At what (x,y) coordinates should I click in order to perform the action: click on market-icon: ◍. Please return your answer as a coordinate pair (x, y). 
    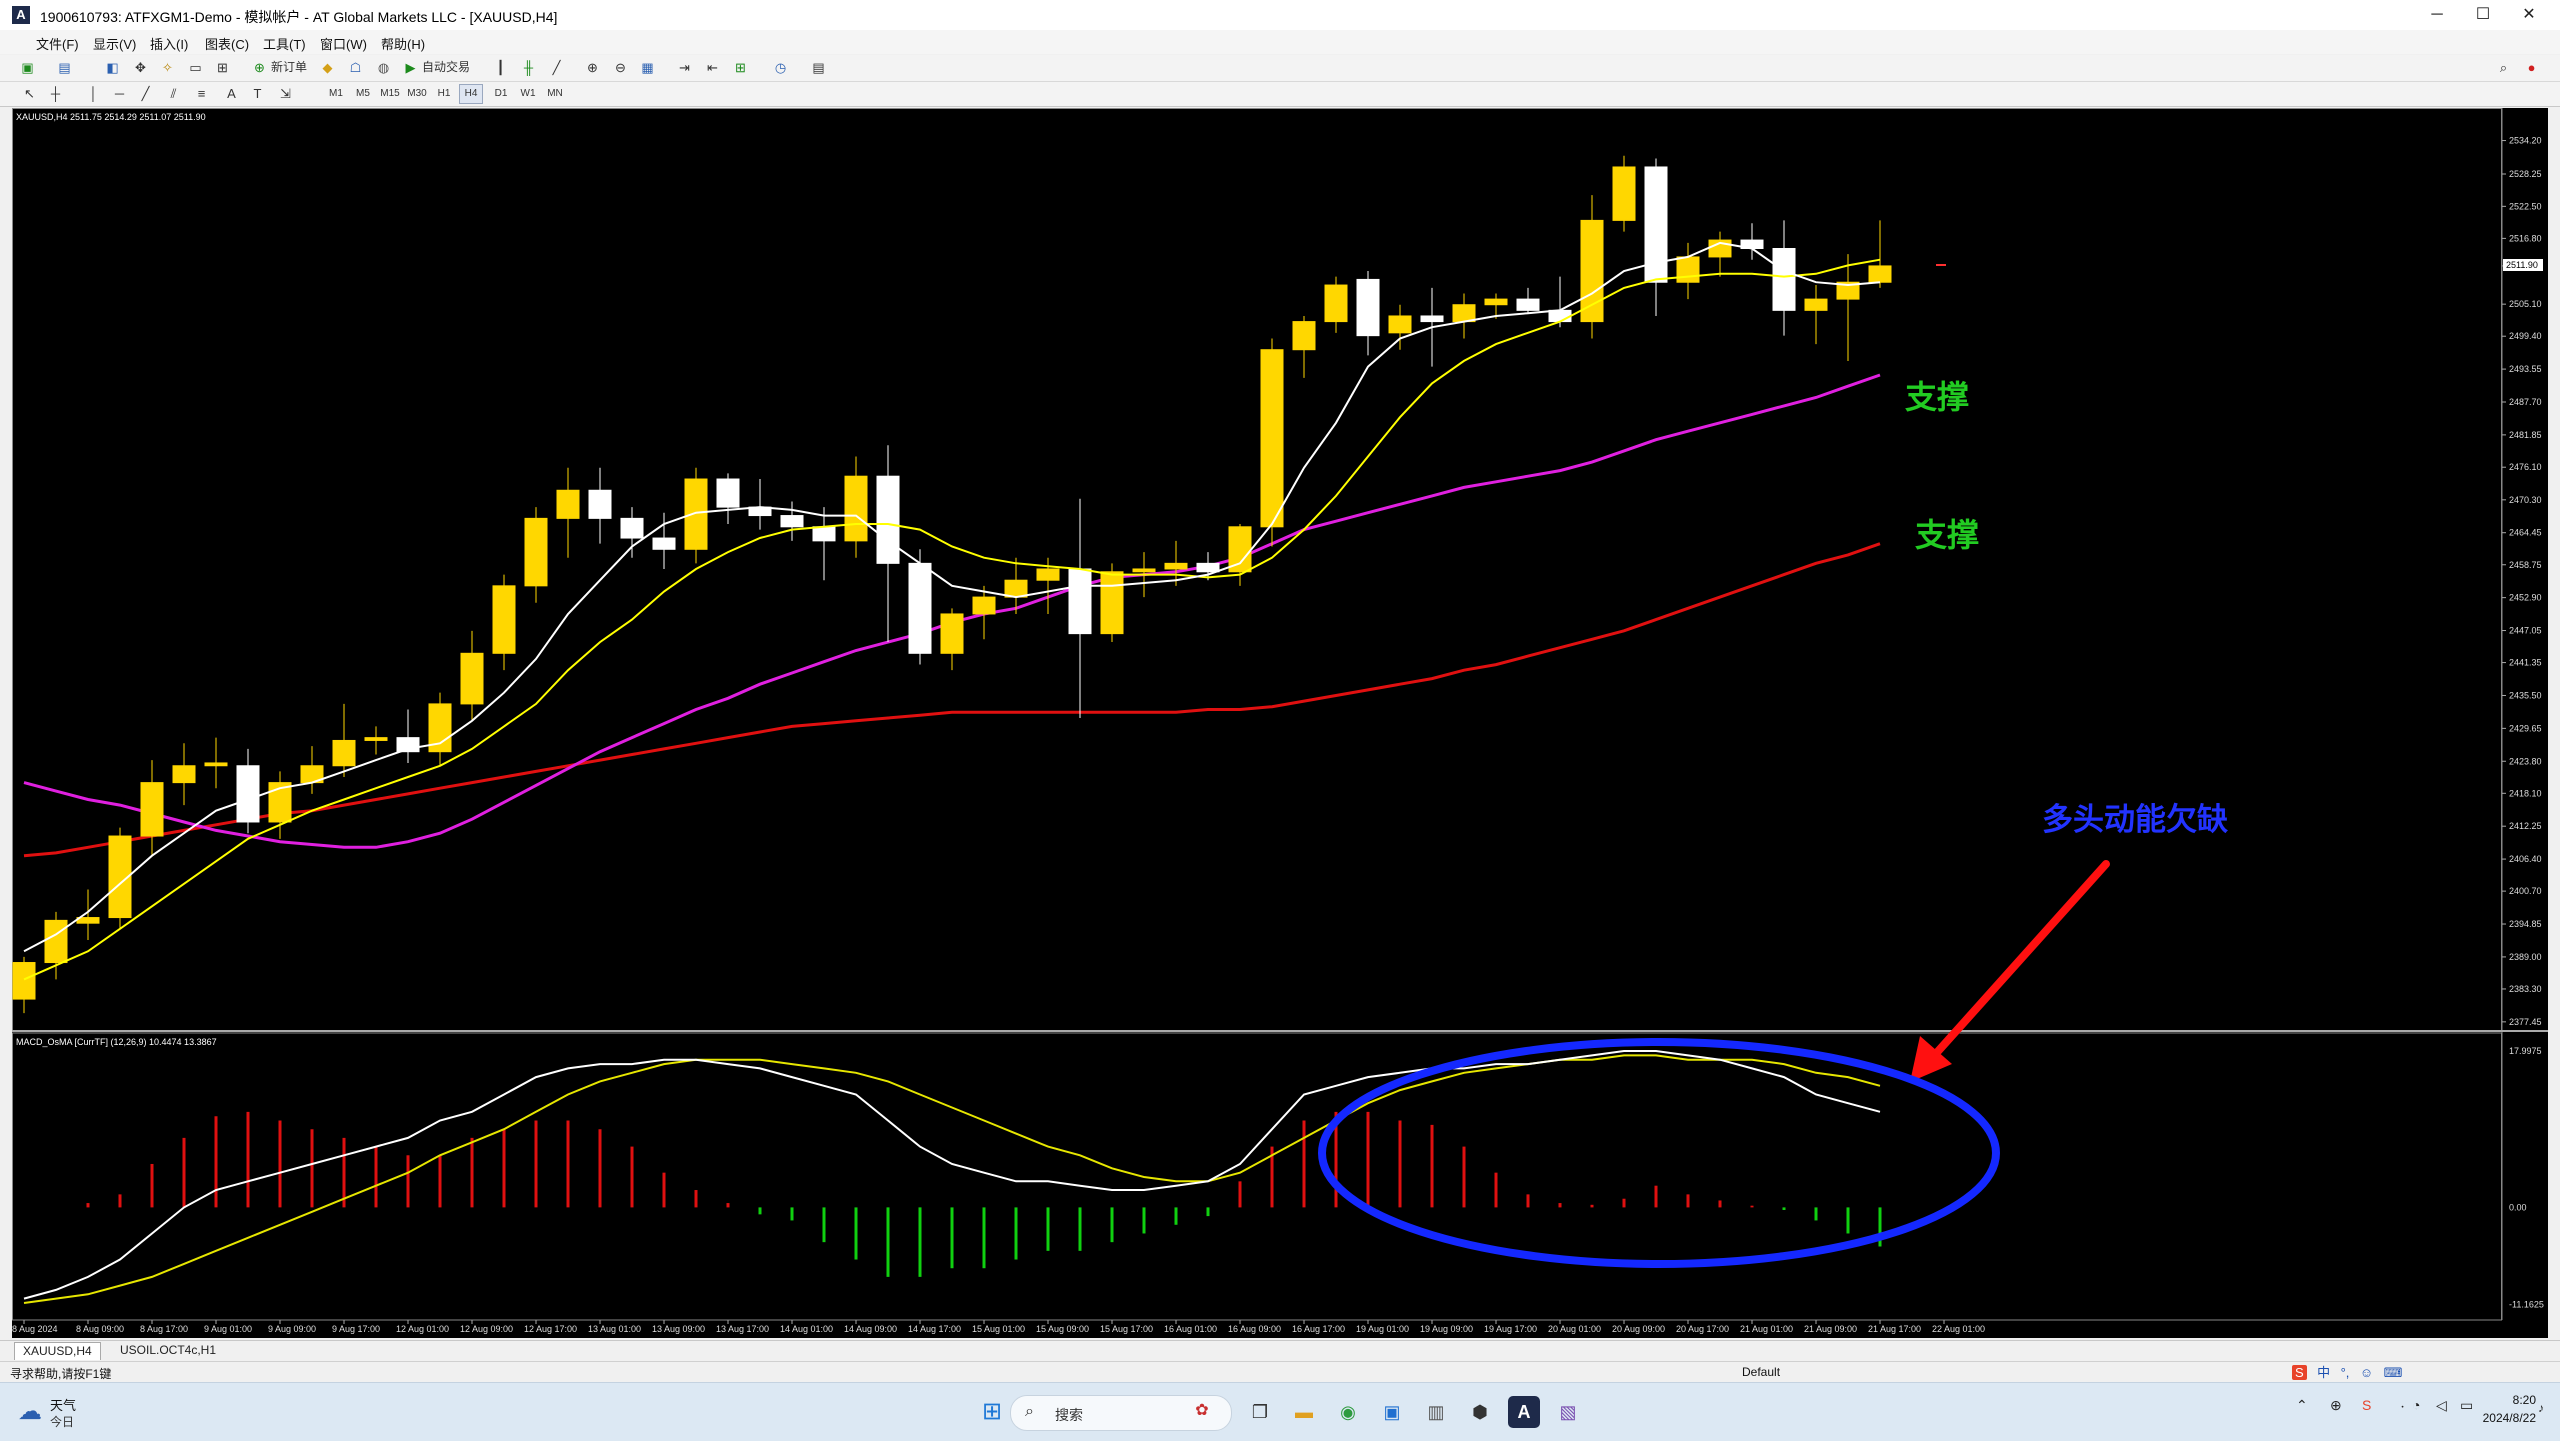
    Looking at the image, I should click on (383, 67).